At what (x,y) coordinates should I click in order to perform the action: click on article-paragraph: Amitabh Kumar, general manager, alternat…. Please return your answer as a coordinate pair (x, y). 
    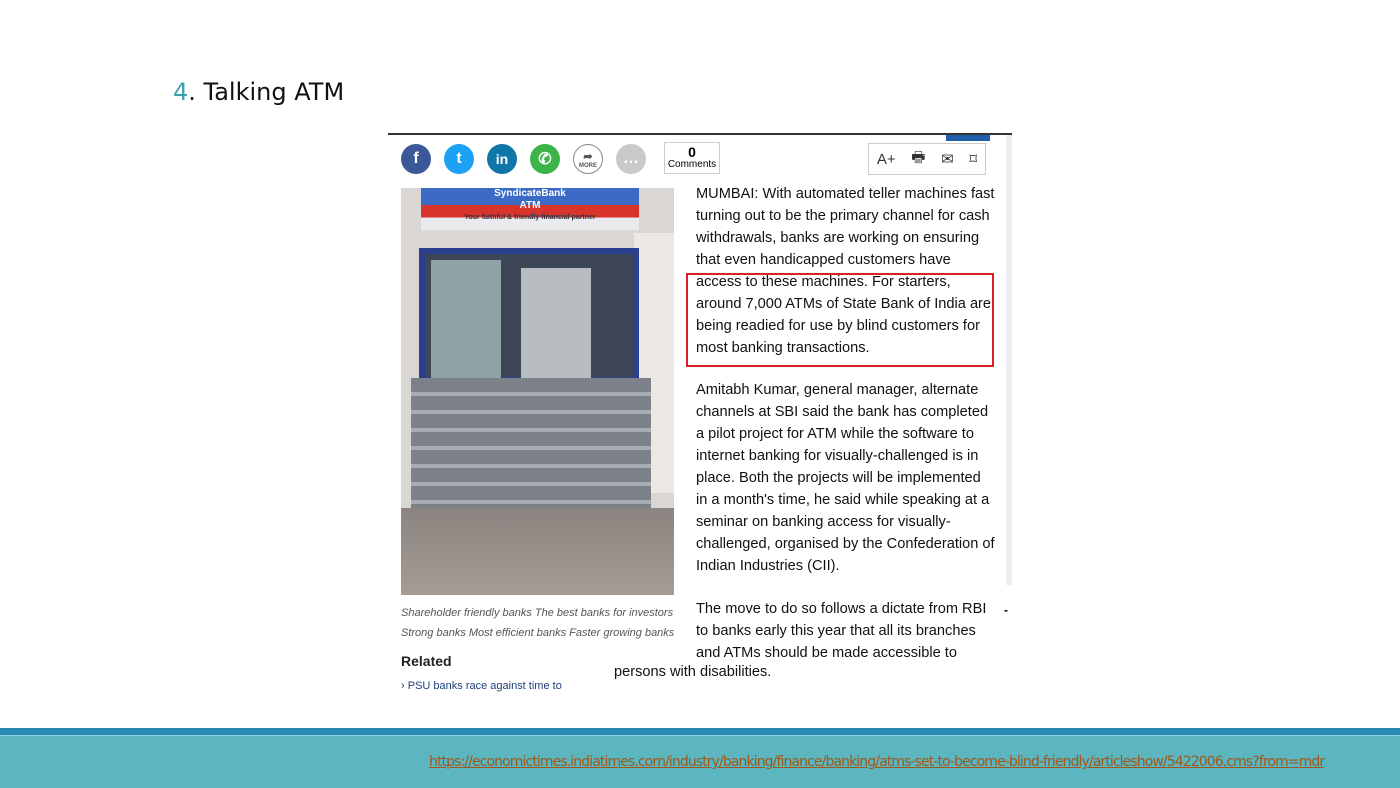
    Looking at the image, I should click on (845, 478).